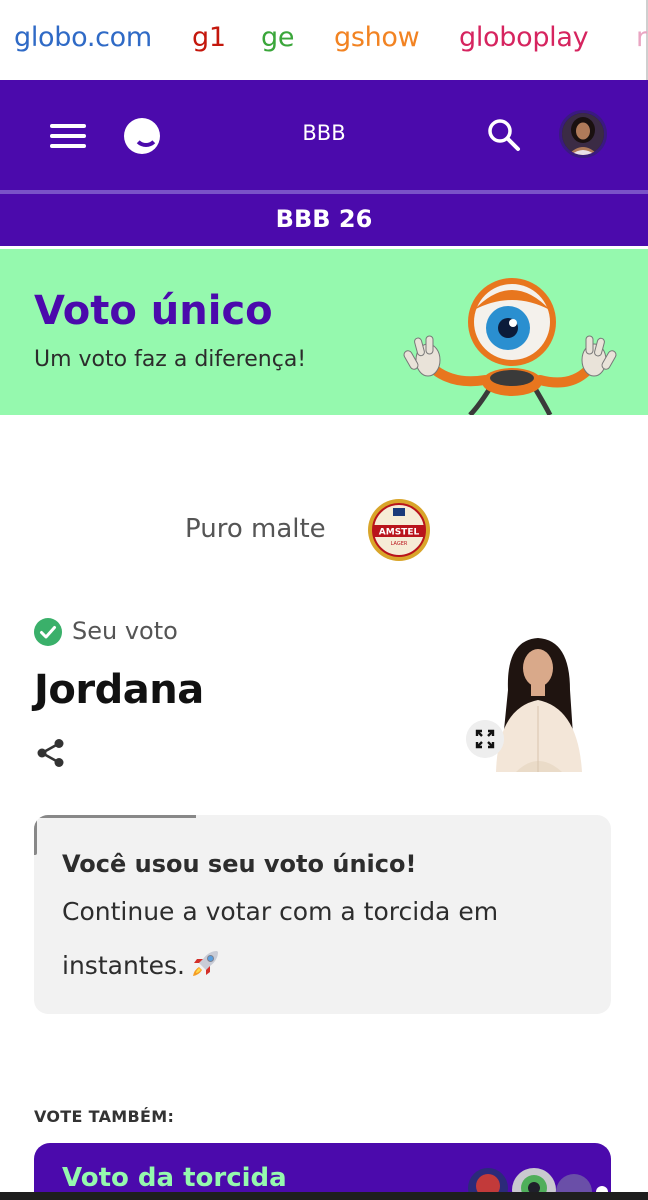  What do you see at coordinates (485, 739) in the screenshot?
I see `expand-icon` at bounding box center [485, 739].